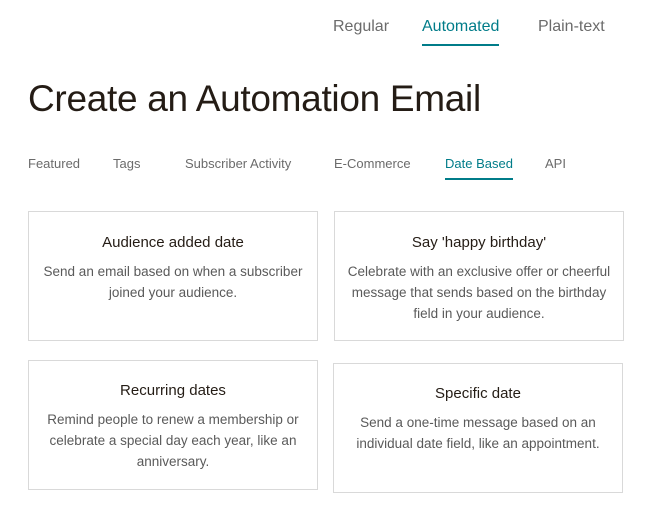 The image size is (649, 524). Describe the element at coordinates (478, 393) in the screenshot. I see `card-title: Specific date` at that location.